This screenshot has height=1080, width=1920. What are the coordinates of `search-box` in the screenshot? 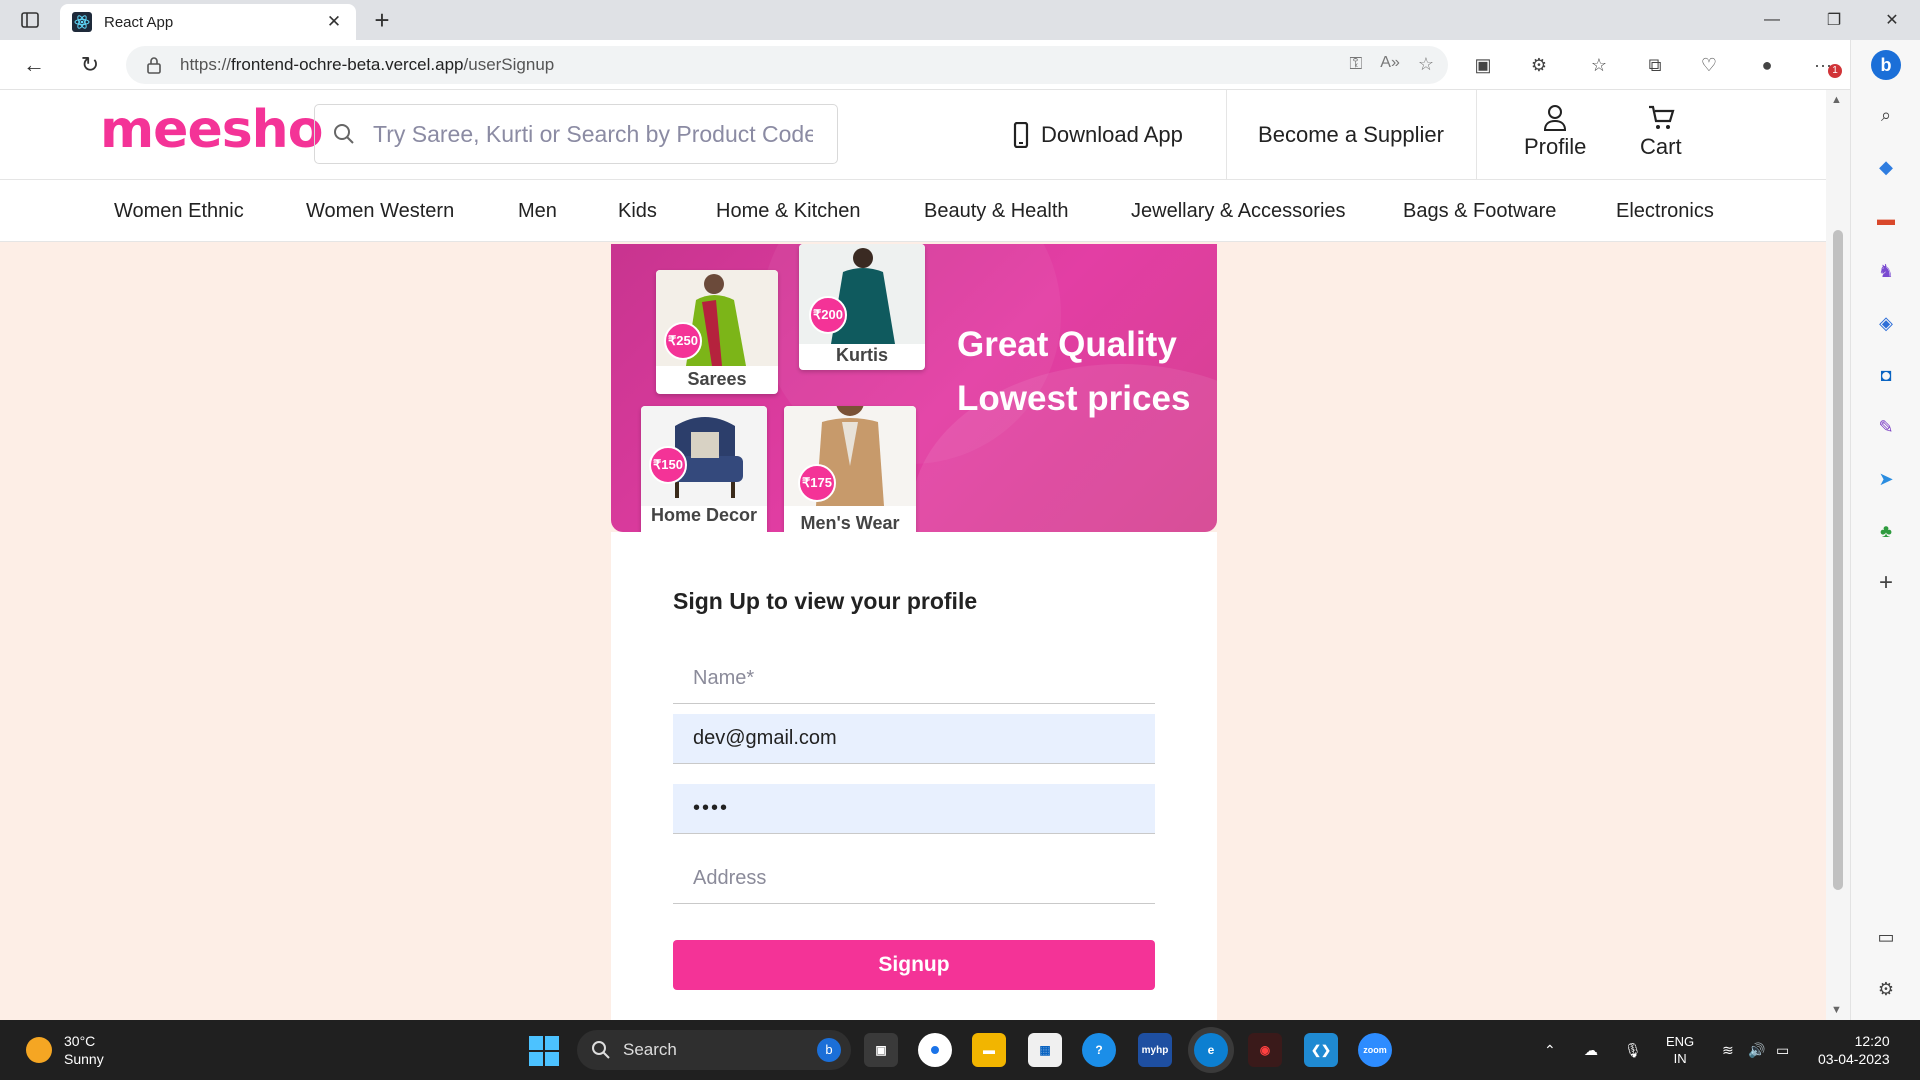 It's located at (576, 134).